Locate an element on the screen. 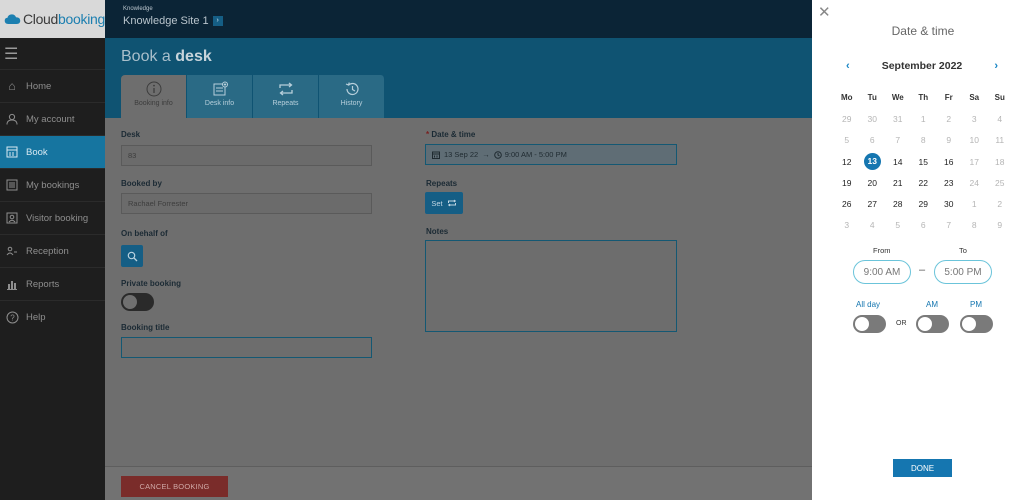 This screenshot has width=1024, height=500. calendar-day: 21 is located at coordinates (898, 183).